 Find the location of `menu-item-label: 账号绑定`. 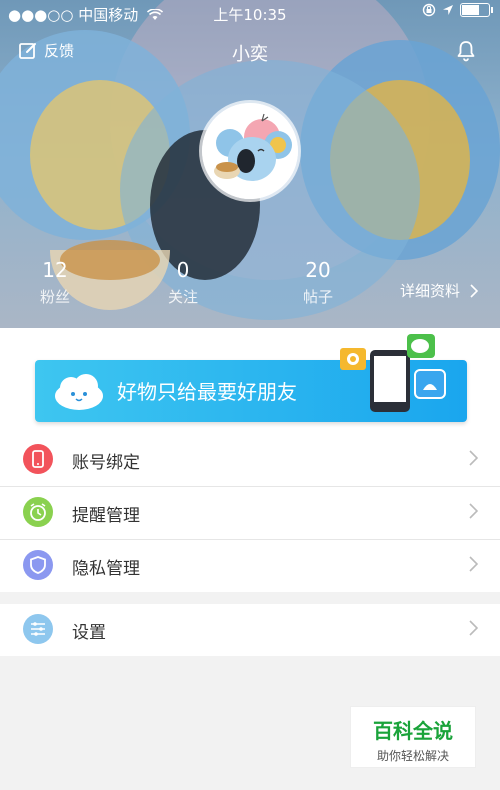

menu-item-label: 账号绑定 is located at coordinates (106, 463).